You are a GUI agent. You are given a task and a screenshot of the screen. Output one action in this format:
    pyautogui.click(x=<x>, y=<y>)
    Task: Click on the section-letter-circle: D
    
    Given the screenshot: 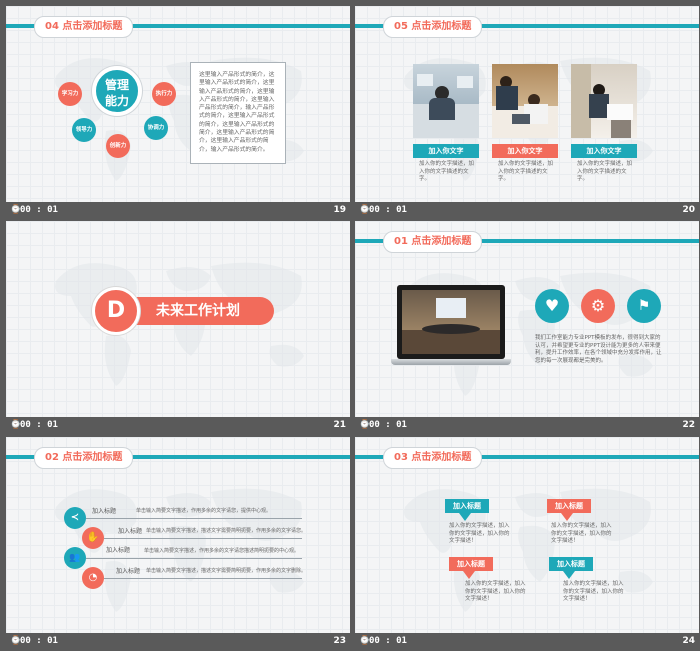 What is the action you would take?
    pyautogui.click(x=116, y=311)
    